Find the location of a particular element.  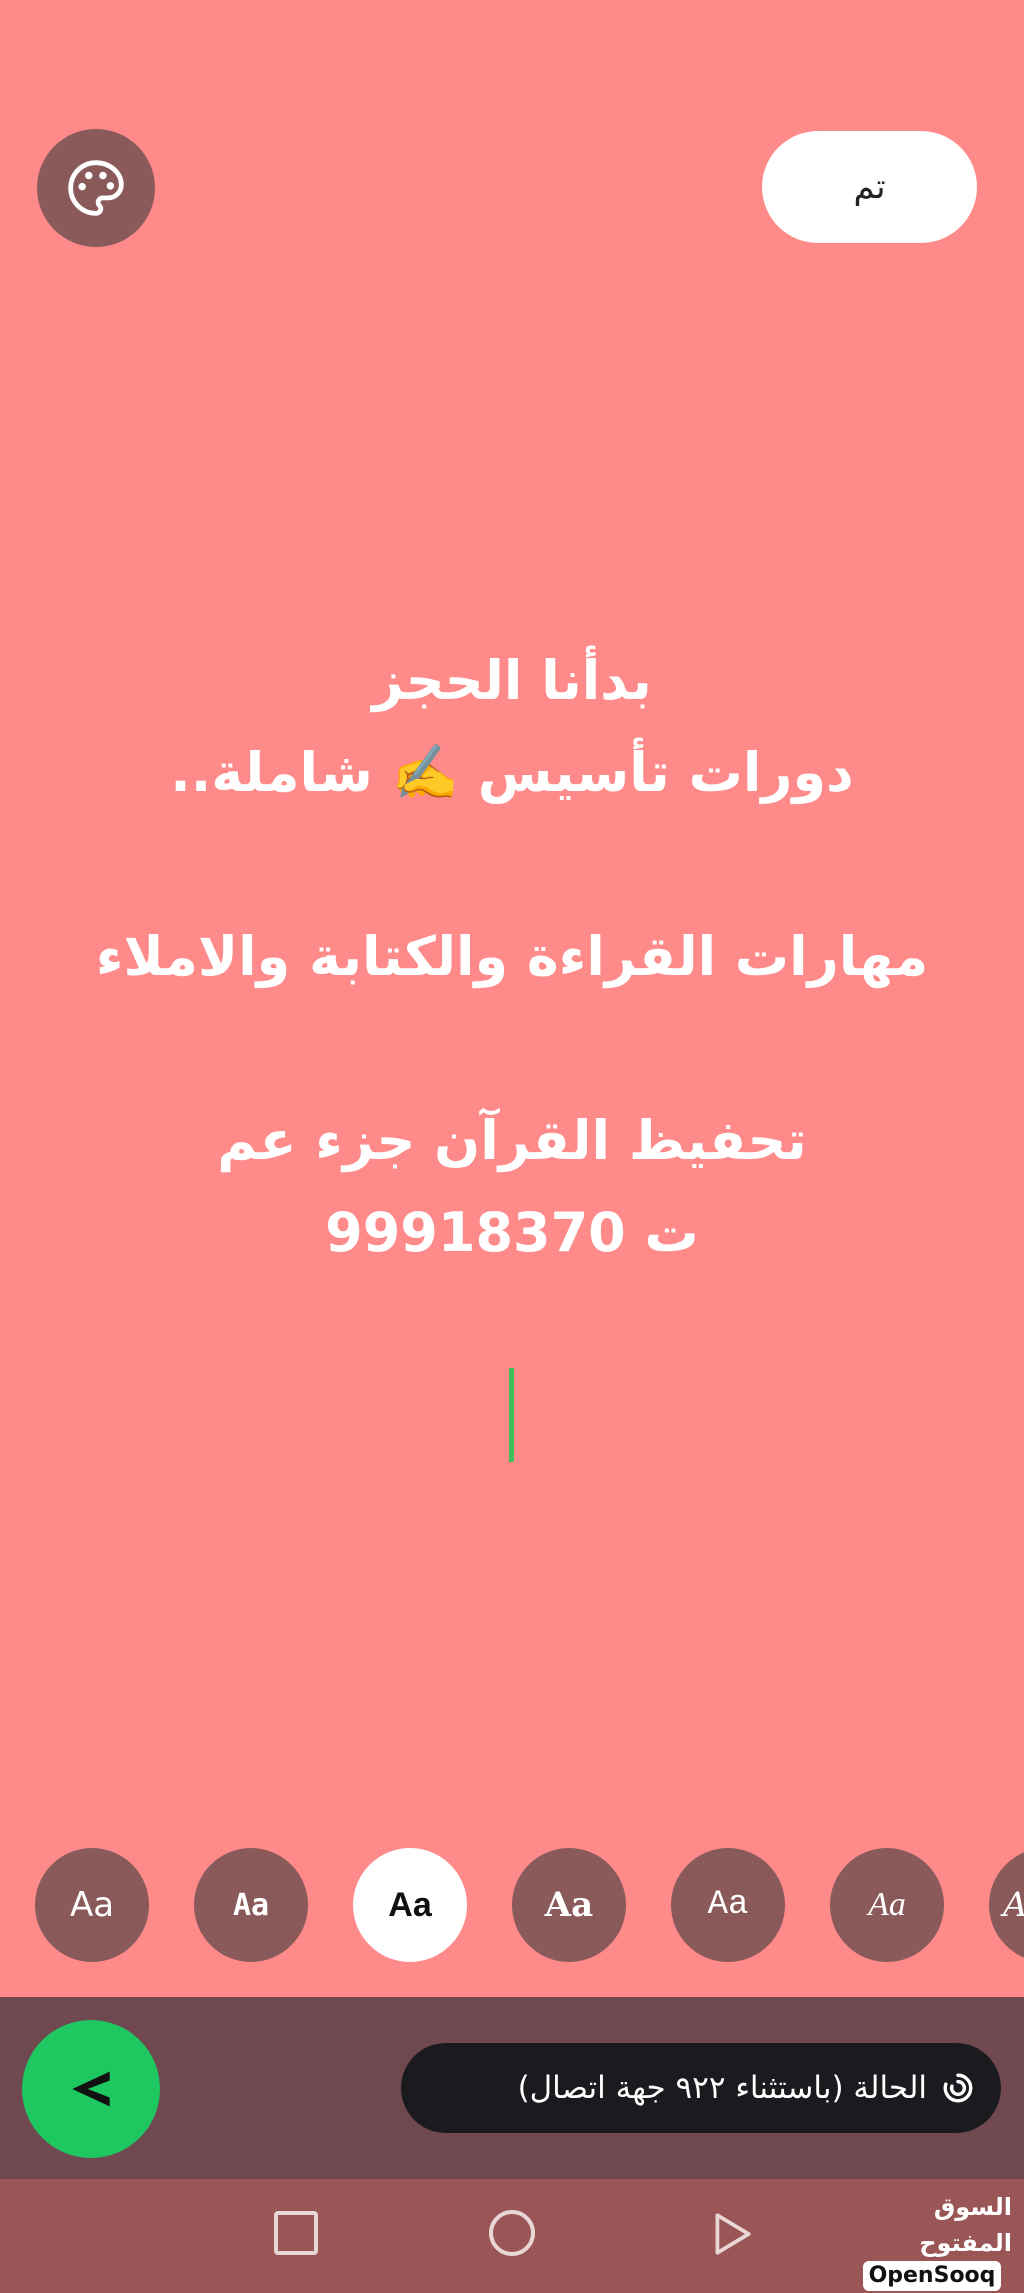

status-audience-label: الحالة (باستثناء ٩٢٢ جهة اتصال) is located at coordinates (722, 2088).